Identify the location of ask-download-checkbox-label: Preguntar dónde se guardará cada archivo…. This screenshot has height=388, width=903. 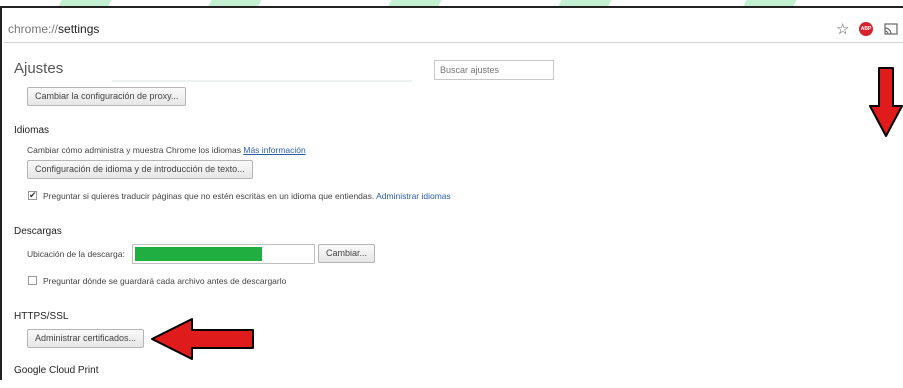
(165, 281).